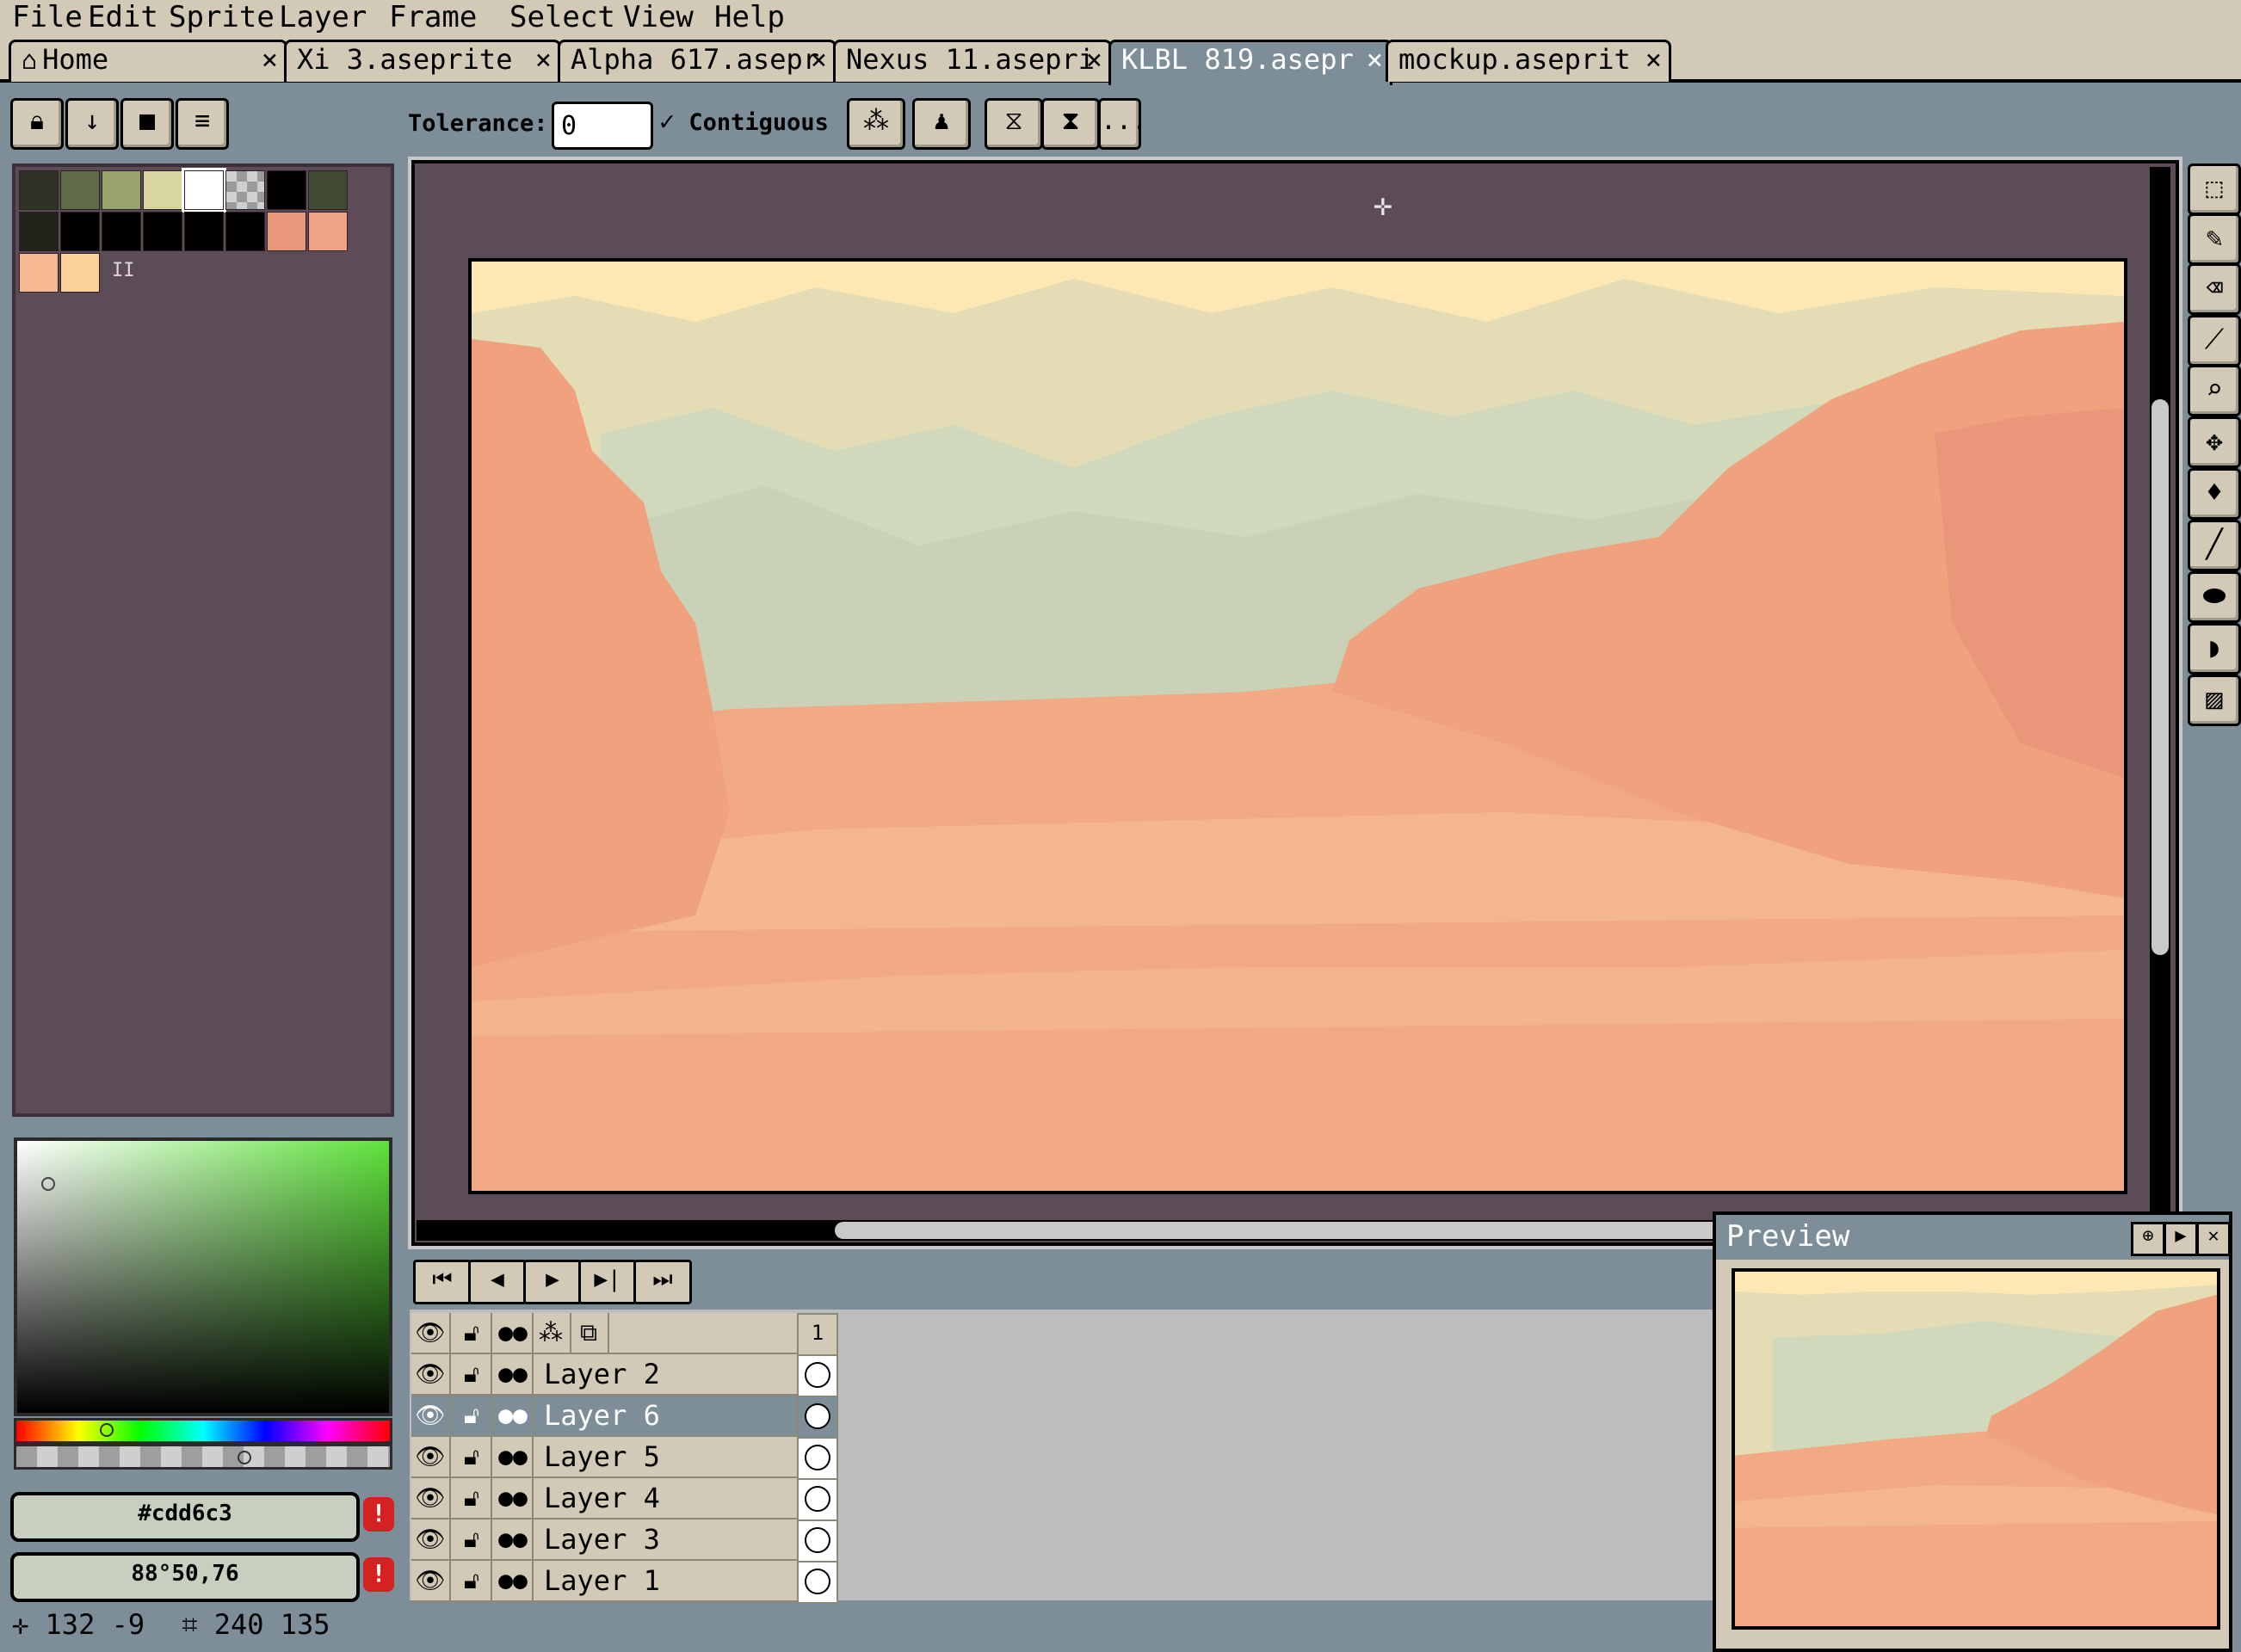 The image size is (2241, 1652). Describe the element at coordinates (817, 1334) in the screenshot. I see `frame-number-header: 1` at that location.